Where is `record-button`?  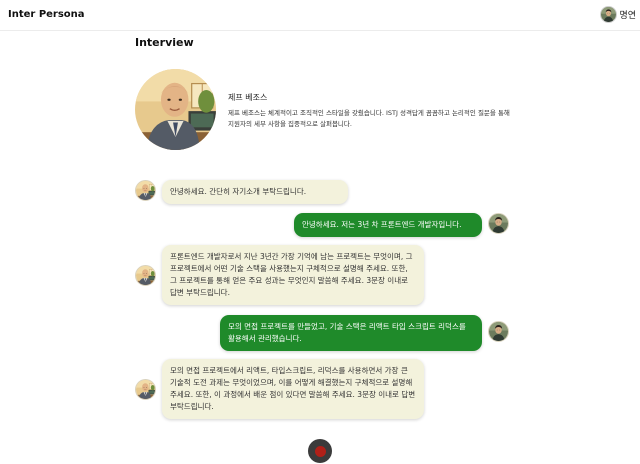 record-button is located at coordinates (320, 451).